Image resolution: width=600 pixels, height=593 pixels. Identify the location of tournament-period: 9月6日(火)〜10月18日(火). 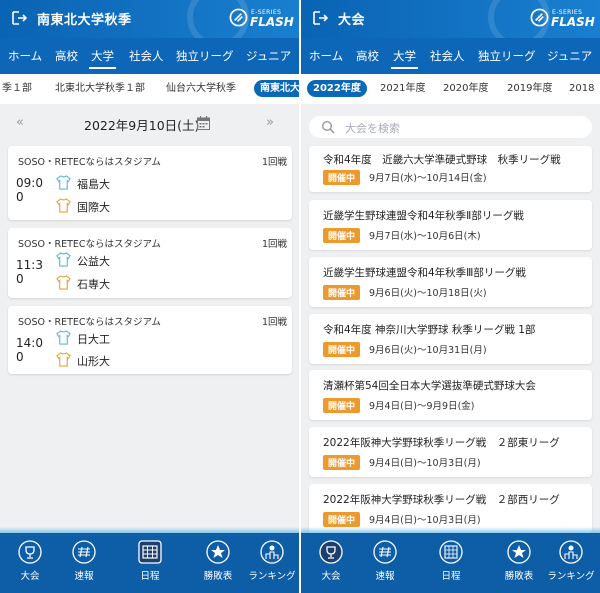
(428, 293).